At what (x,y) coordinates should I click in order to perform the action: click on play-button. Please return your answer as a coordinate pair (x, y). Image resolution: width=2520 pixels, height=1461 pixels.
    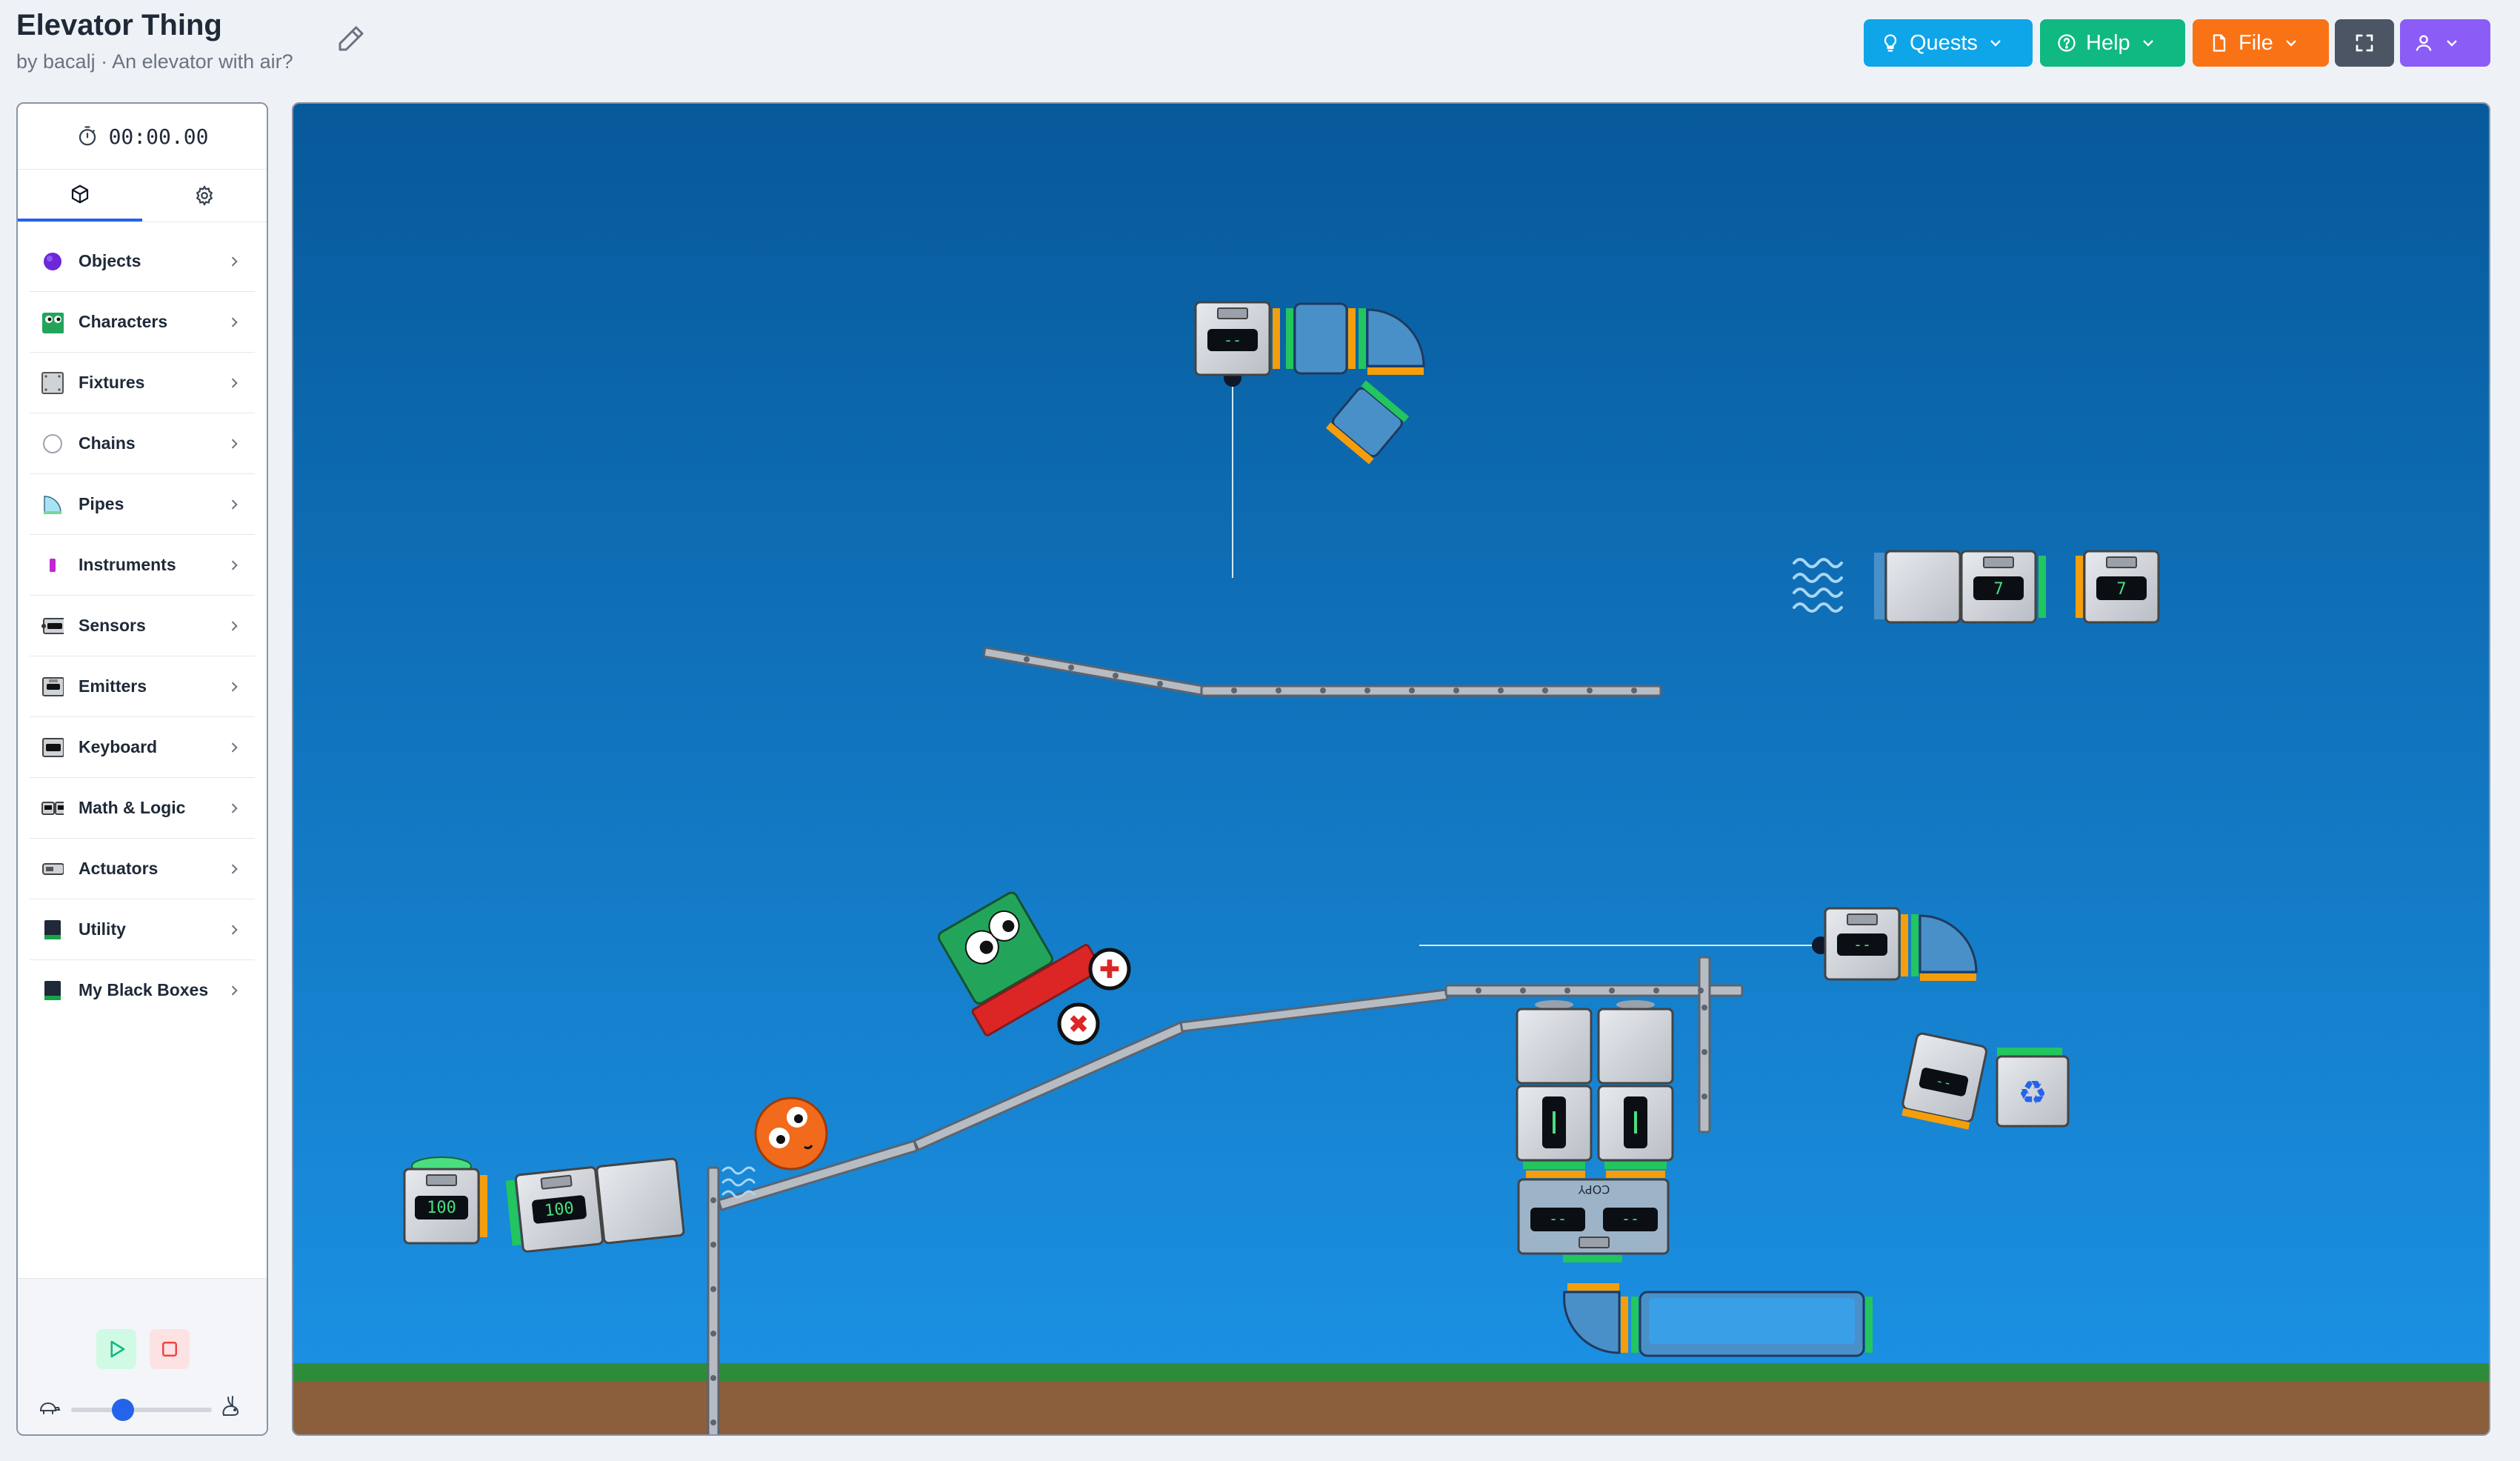
    Looking at the image, I should click on (116, 1349).